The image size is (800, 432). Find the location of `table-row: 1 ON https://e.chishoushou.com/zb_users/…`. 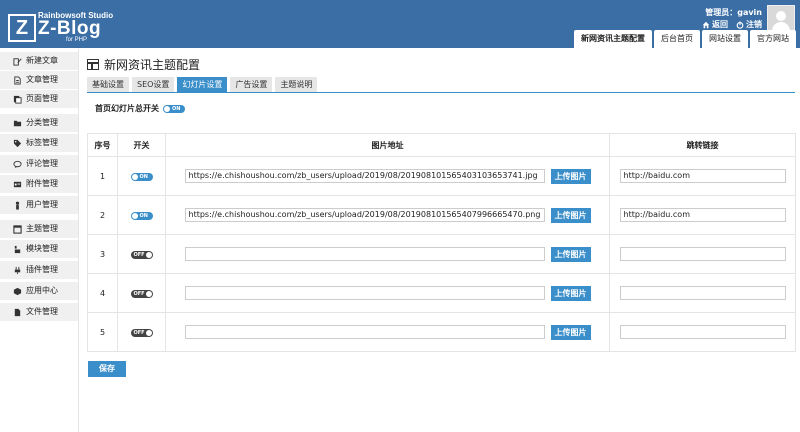

table-row: 1 ON https://e.chishoushou.com/zb_users/… is located at coordinates (441, 176).